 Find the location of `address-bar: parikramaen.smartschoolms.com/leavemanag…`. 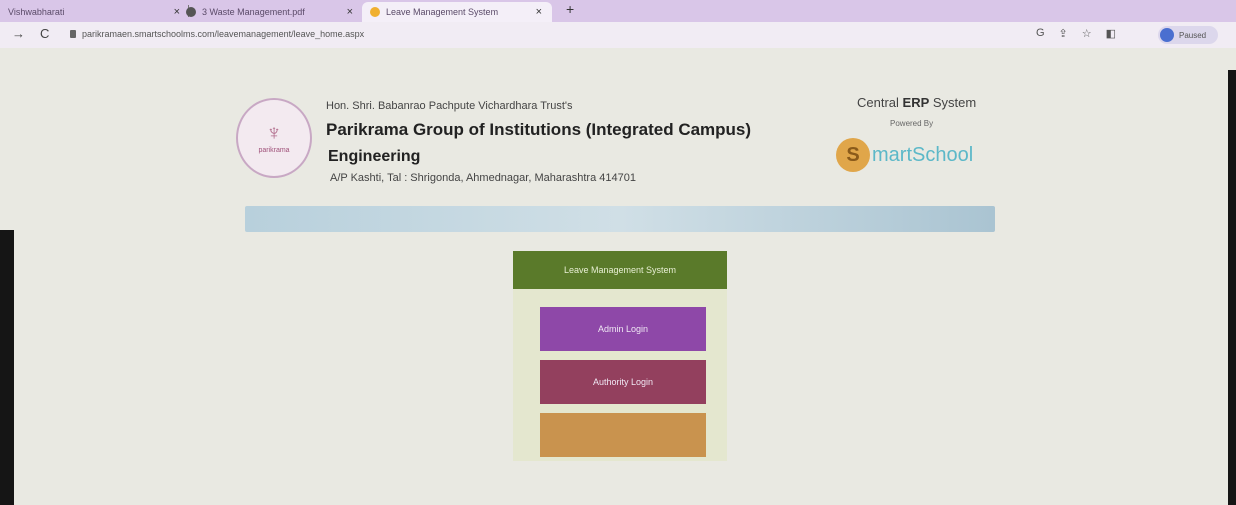

address-bar: parikramaen.smartschoolms.com/leavemanag… is located at coordinates (223, 34).